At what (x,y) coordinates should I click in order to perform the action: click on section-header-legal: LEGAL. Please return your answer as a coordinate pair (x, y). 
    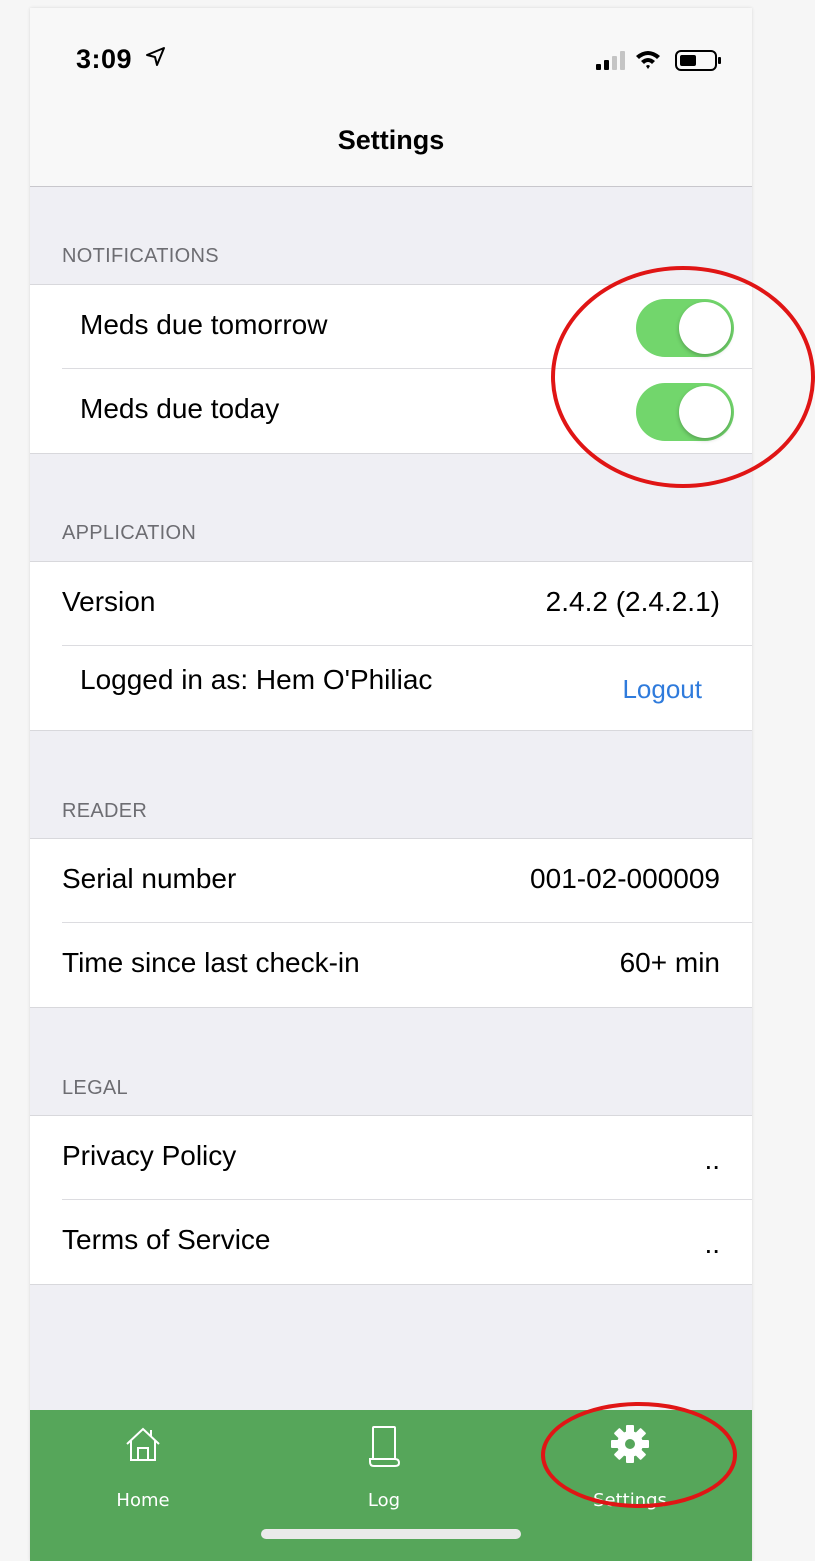
    Looking at the image, I should click on (95, 1088).